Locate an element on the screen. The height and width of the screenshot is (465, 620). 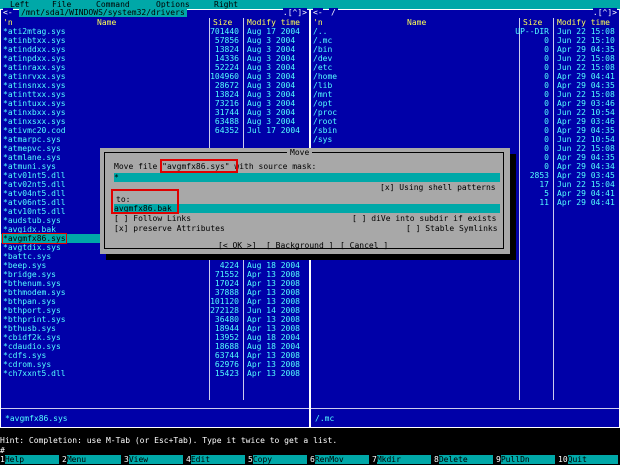
file-row: *atinxsxx.sys 63488 Aug 3 2004 is located at coordinates (155, 121).